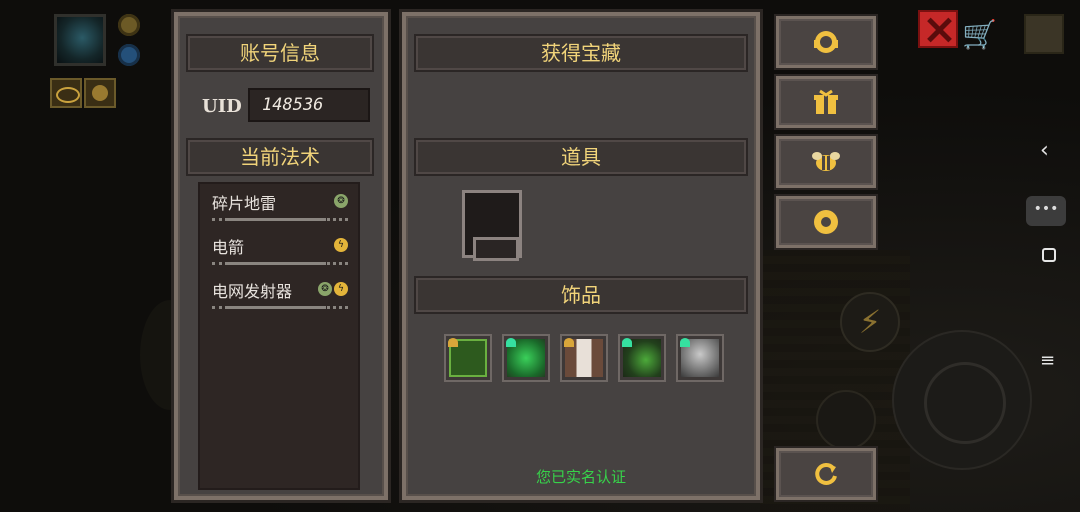 Image resolution: width=1080 pixels, height=512 pixels. What do you see at coordinates (129, 55) in the screenshot?
I see `energy-gem-icon` at bounding box center [129, 55].